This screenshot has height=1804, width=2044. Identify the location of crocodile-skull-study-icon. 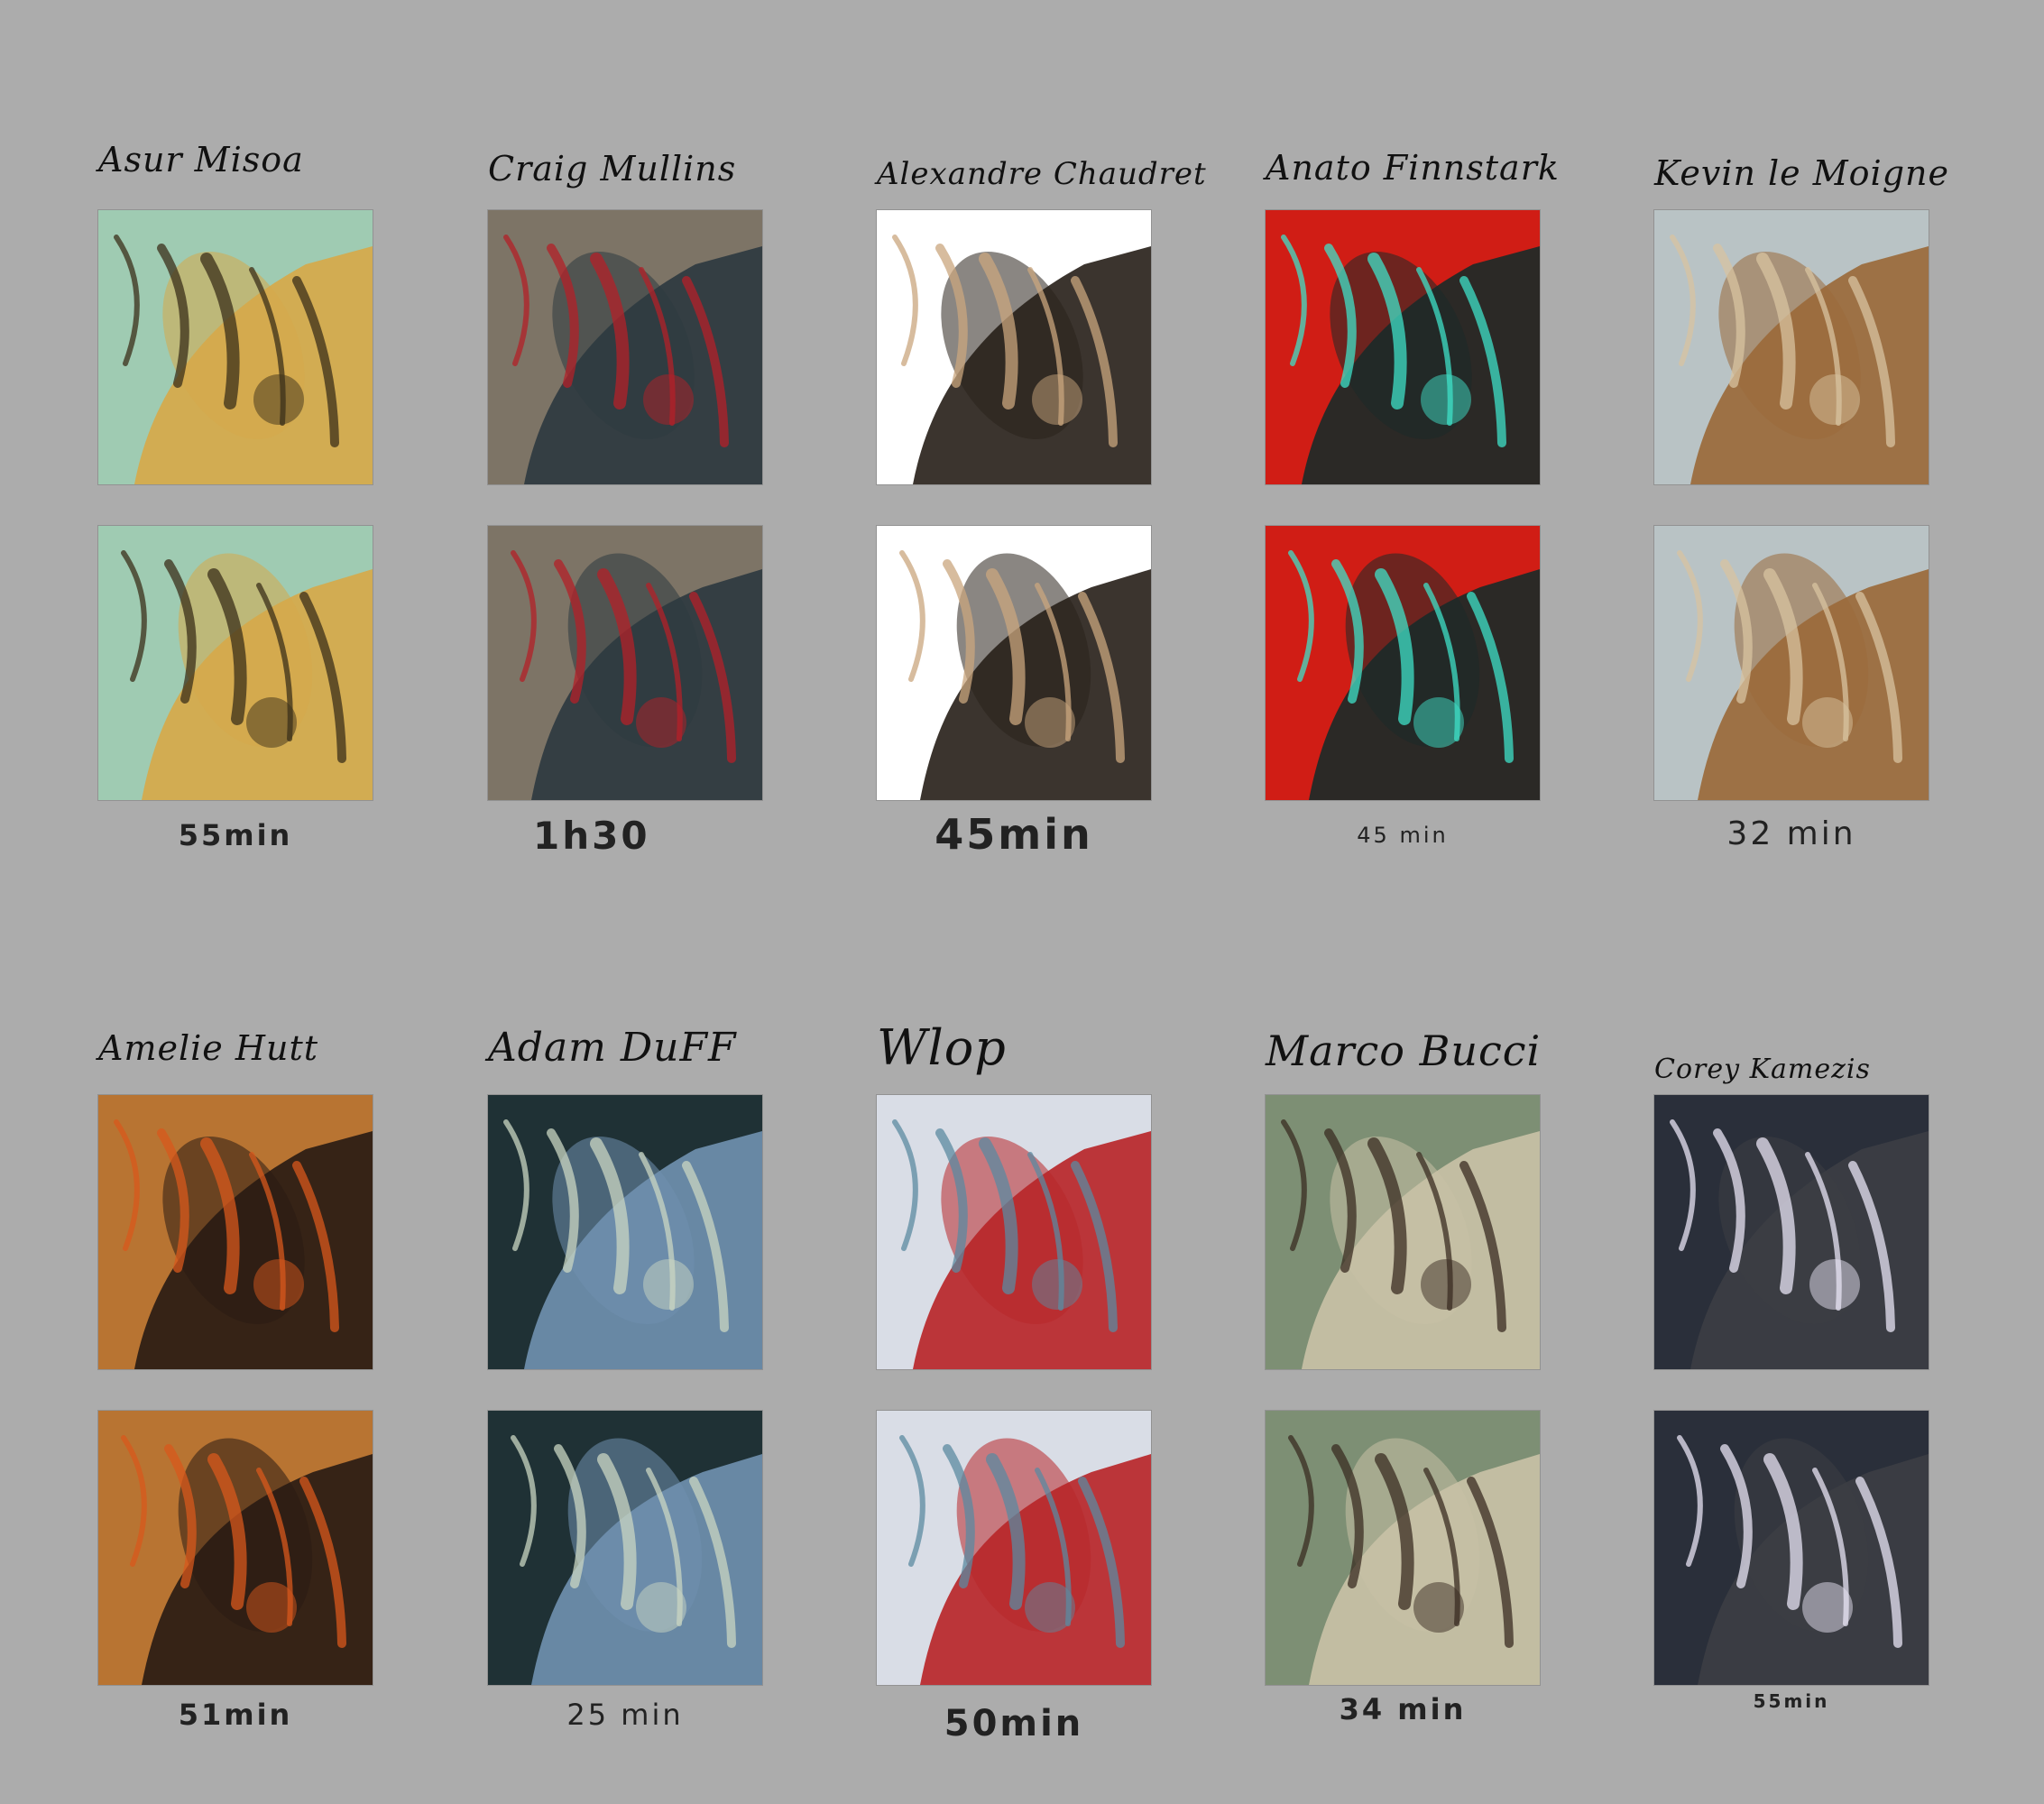
(1403, 1548).